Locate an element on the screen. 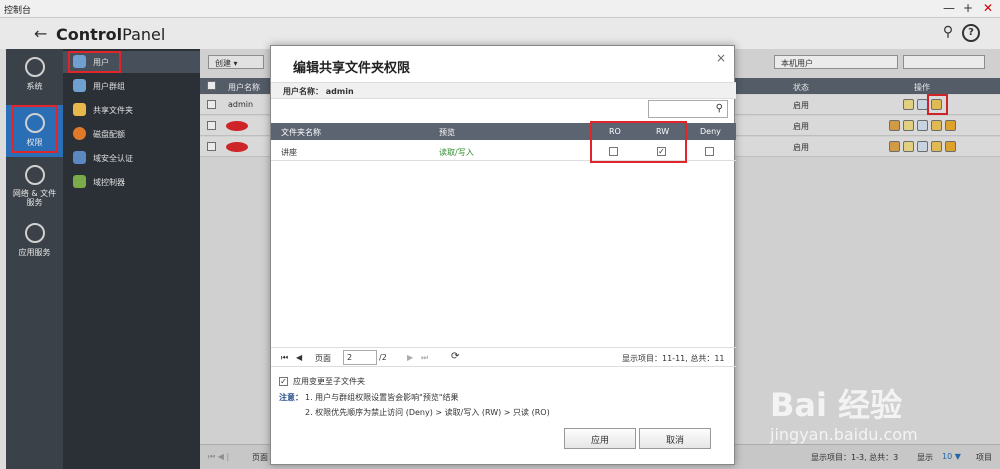  sidebar-item-network: 网络 & 文件服务 is located at coordinates (34, 186).